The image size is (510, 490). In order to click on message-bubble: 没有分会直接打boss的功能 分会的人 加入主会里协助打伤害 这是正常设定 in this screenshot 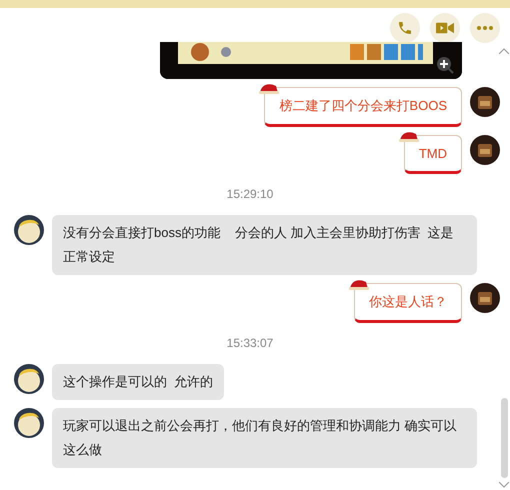, I will do `click(264, 245)`.